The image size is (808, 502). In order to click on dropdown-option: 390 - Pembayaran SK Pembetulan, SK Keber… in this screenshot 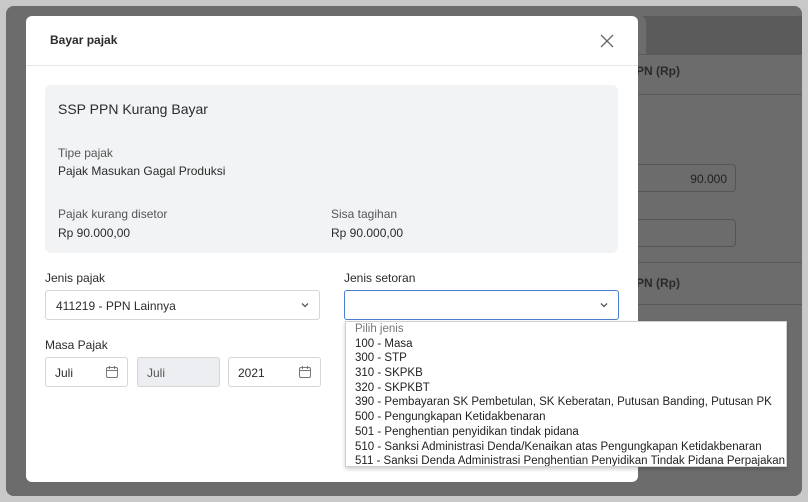, I will do `click(566, 402)`.